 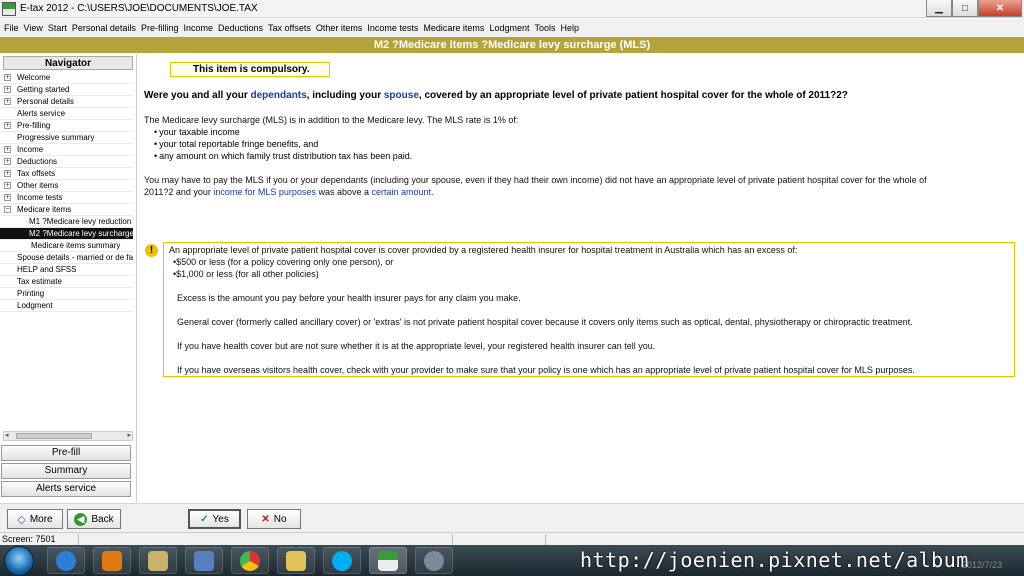 I want to click on taskbar-explorer, so click(x=296, y=560).